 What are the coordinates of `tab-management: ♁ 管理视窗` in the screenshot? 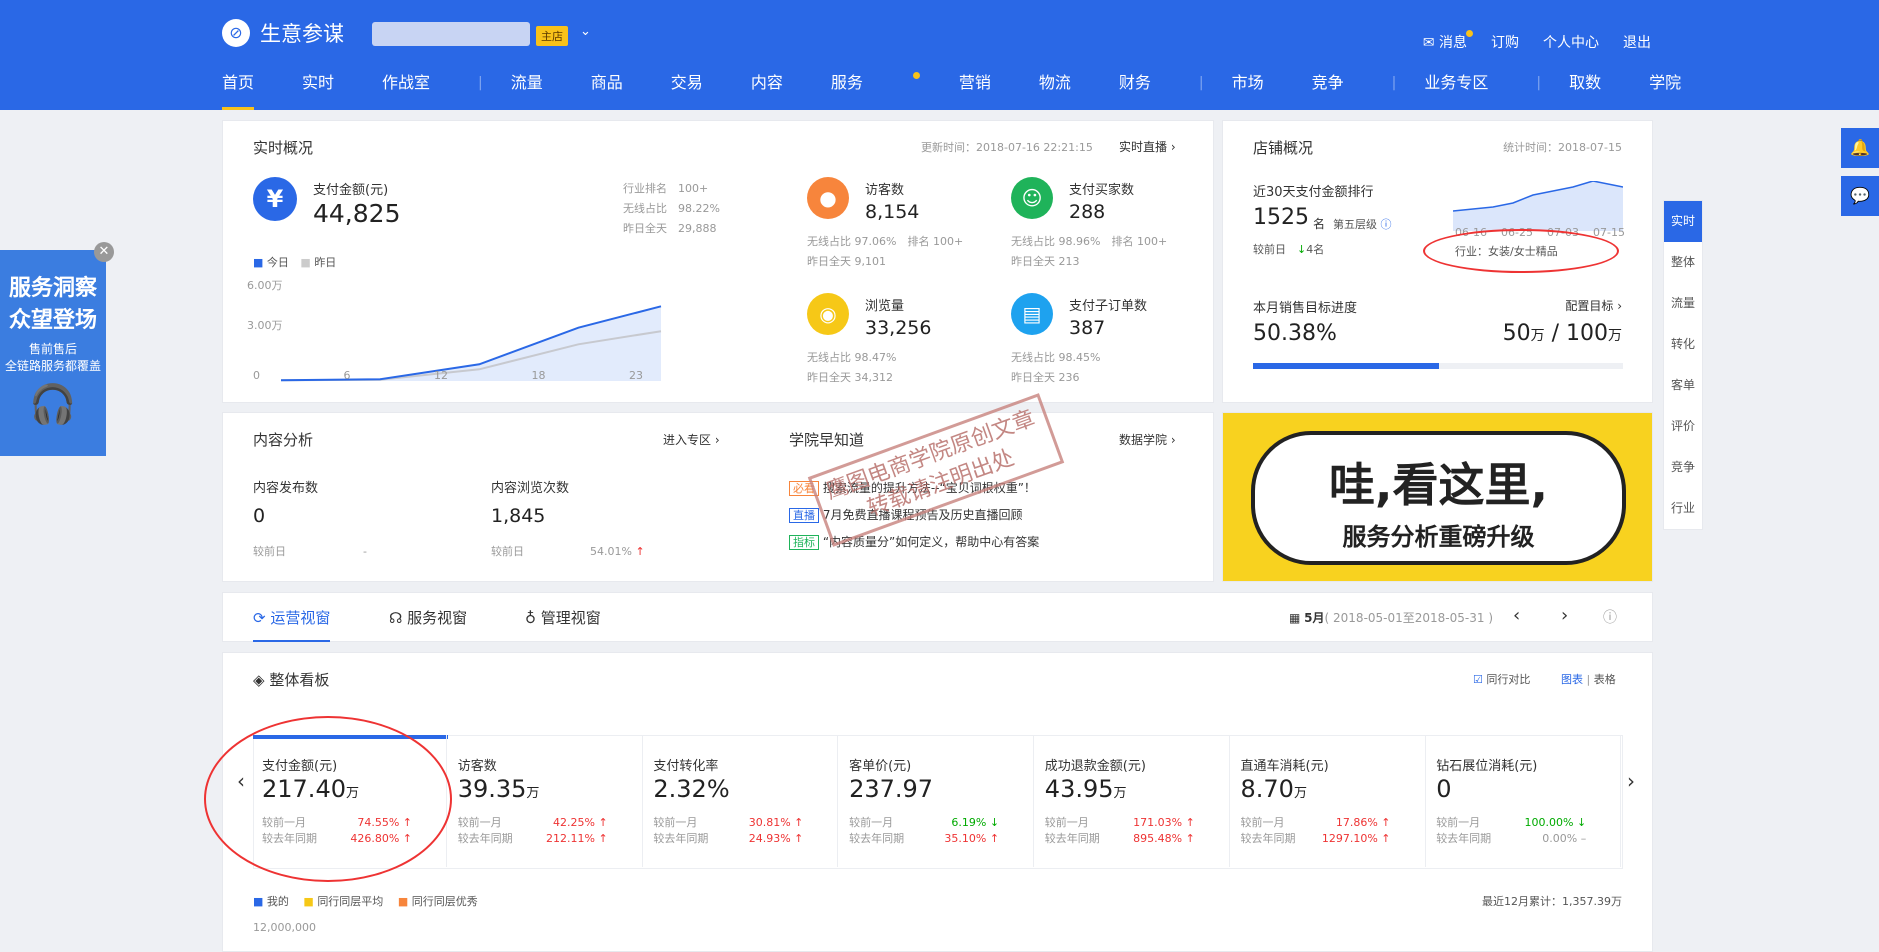 It's located at (563, 617).